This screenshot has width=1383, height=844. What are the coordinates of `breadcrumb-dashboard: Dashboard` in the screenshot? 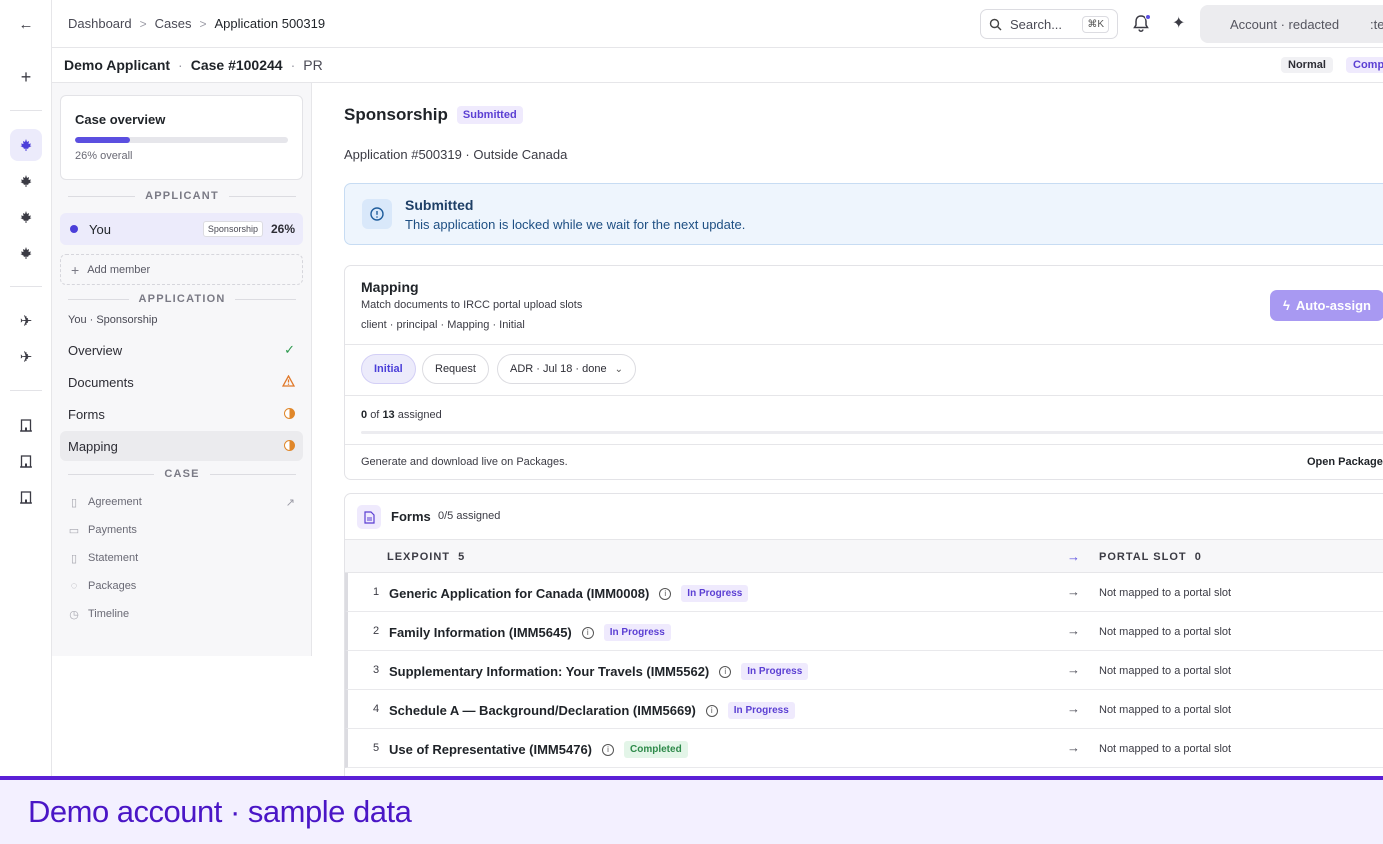 It's located at (100, 23).